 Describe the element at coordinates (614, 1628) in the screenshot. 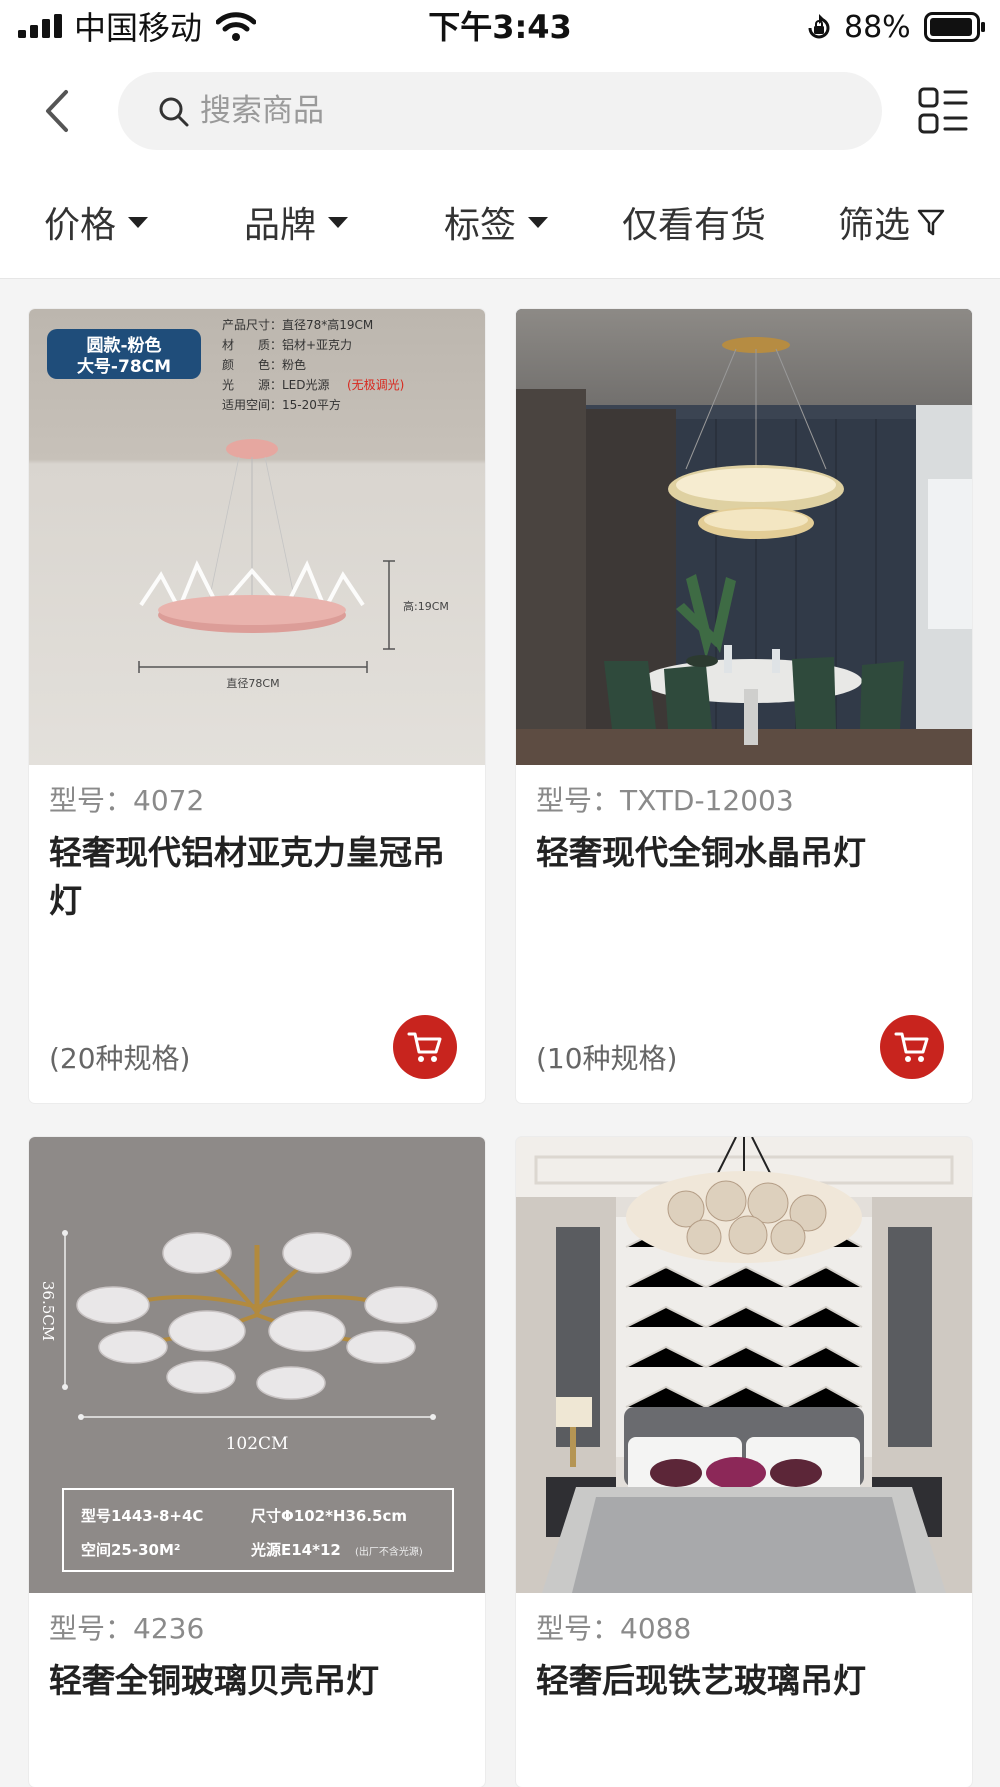

I see `product-model: 型号：4088` at that location.